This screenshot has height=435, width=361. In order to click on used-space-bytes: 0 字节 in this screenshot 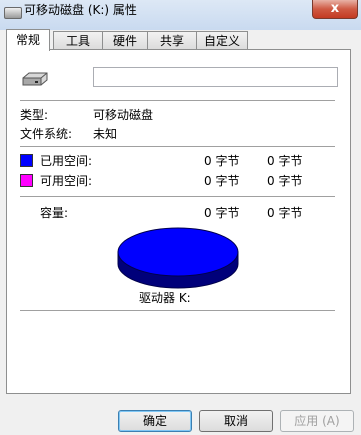, I will do `click(222, 161)`.